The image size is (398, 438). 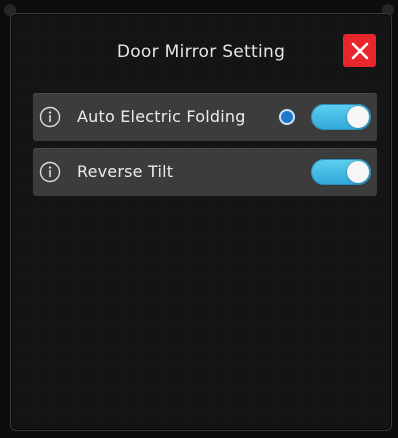 I want to click on close-icon, so click(x=359, y=50).